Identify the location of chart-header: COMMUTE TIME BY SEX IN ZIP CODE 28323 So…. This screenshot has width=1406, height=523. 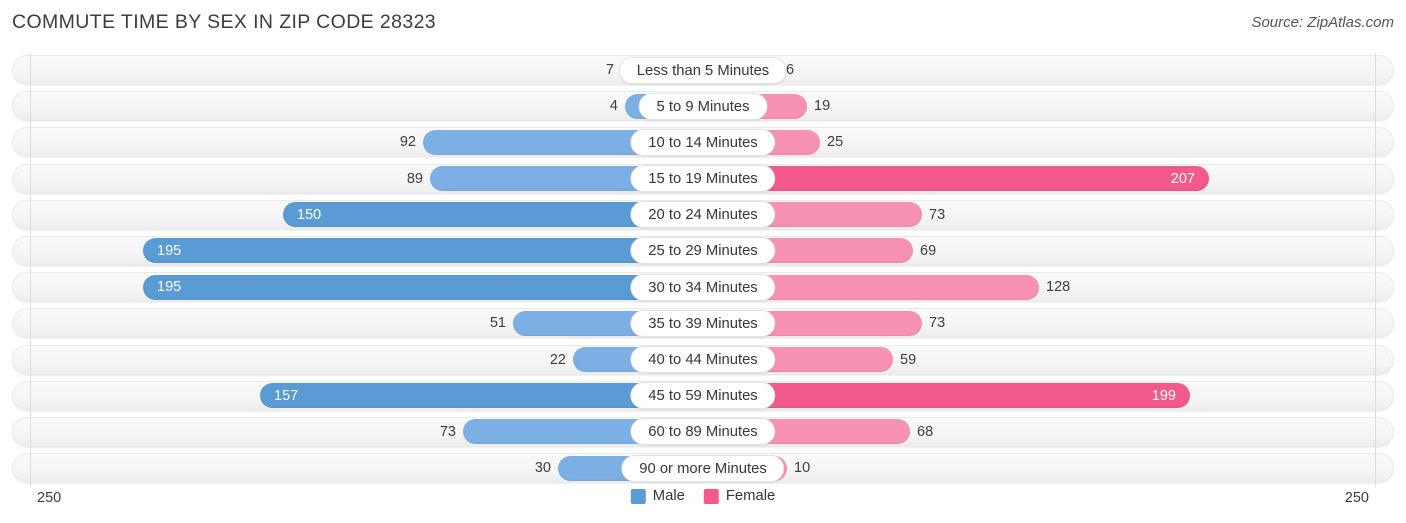
(703, 23).